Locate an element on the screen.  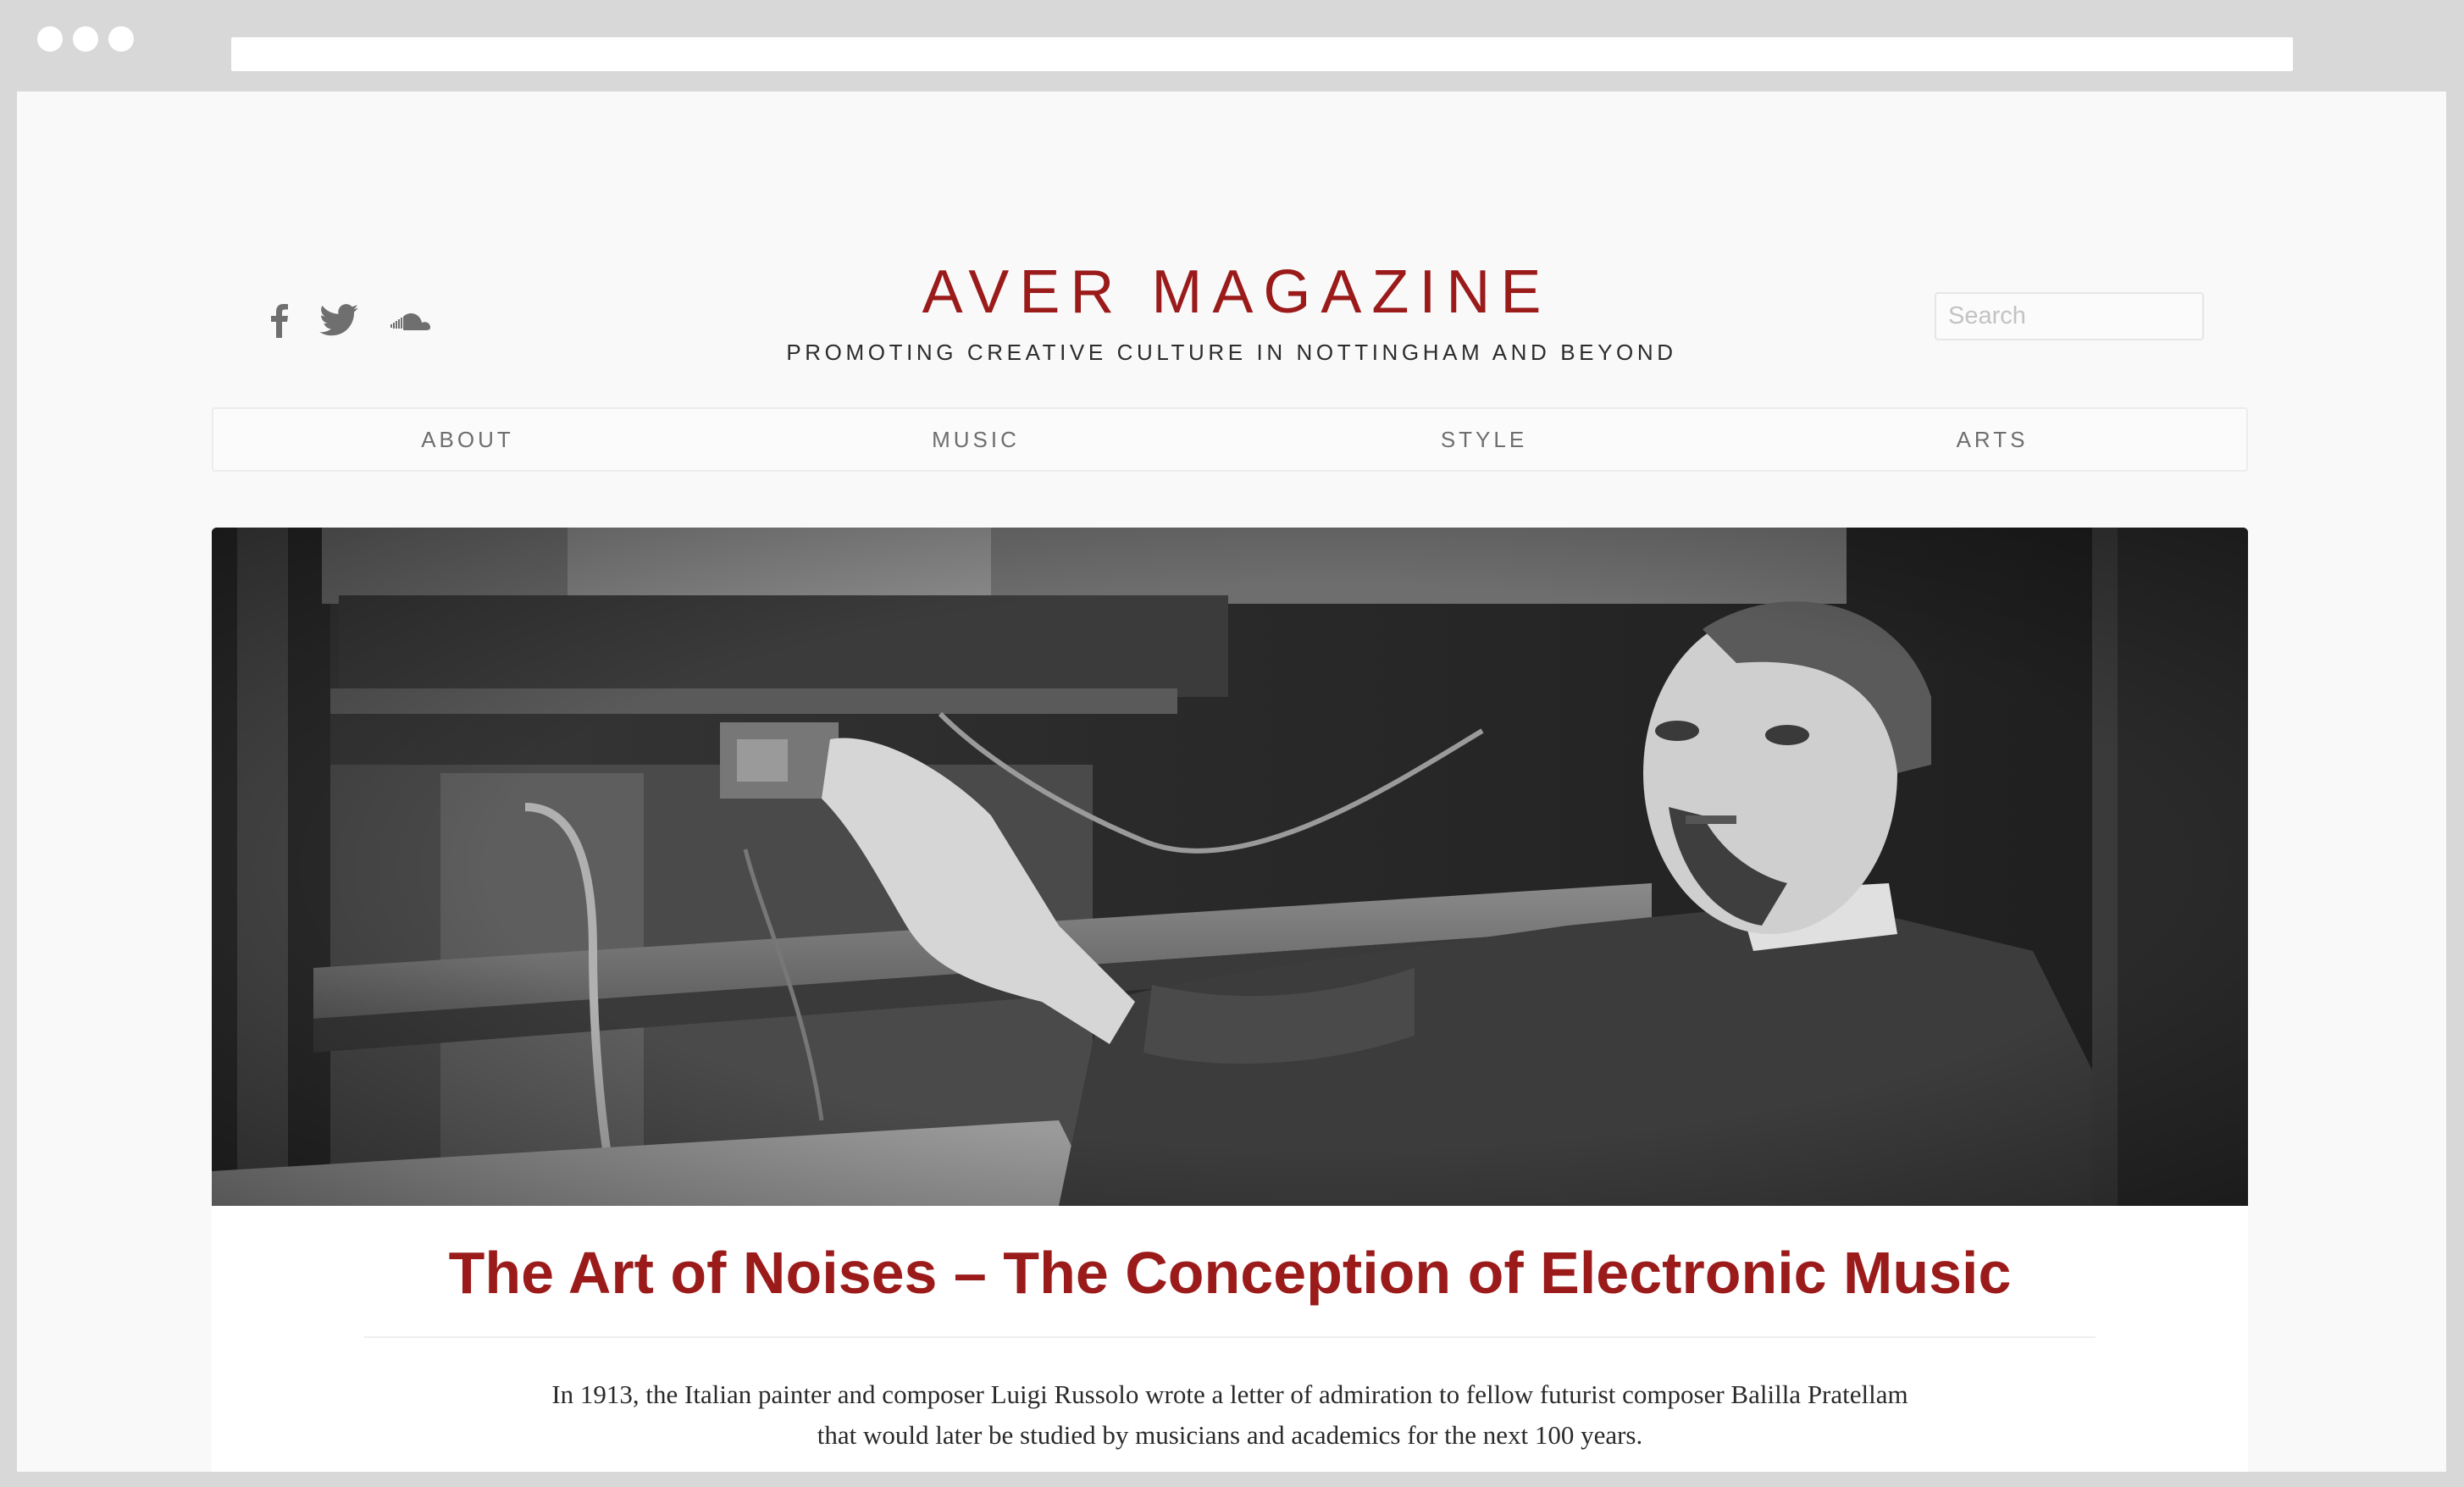
search-input is located at coordinates (2069, 316).